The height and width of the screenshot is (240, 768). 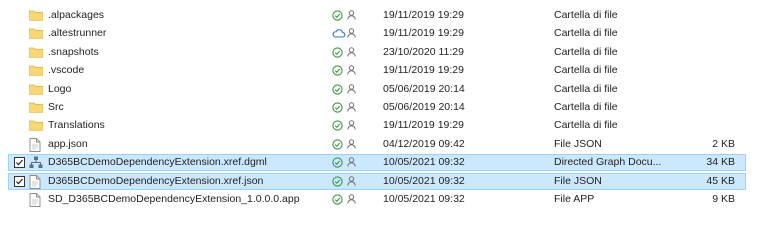 I want to click on cloud-icon, so click(x=339, y=35).